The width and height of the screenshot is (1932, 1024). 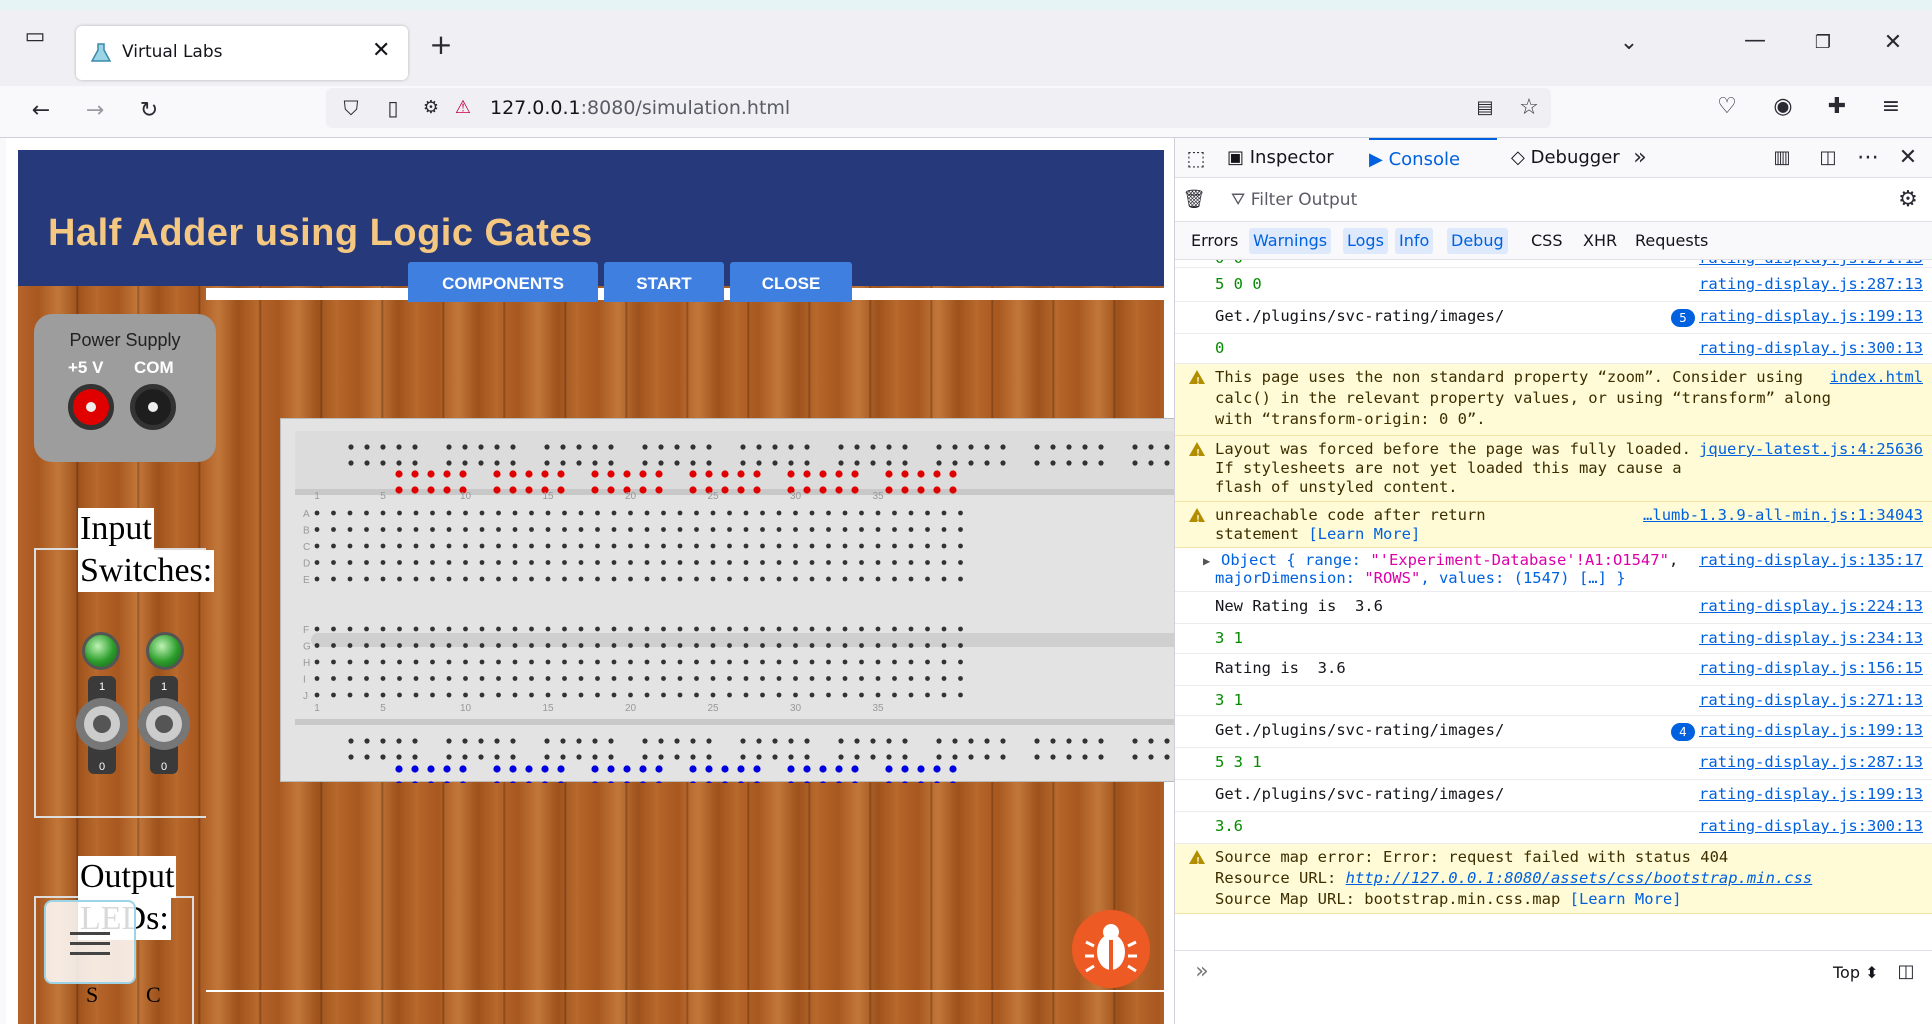 I want to click on log-source-link: rating-display.js:224:13, so click(x=1811, y=606).